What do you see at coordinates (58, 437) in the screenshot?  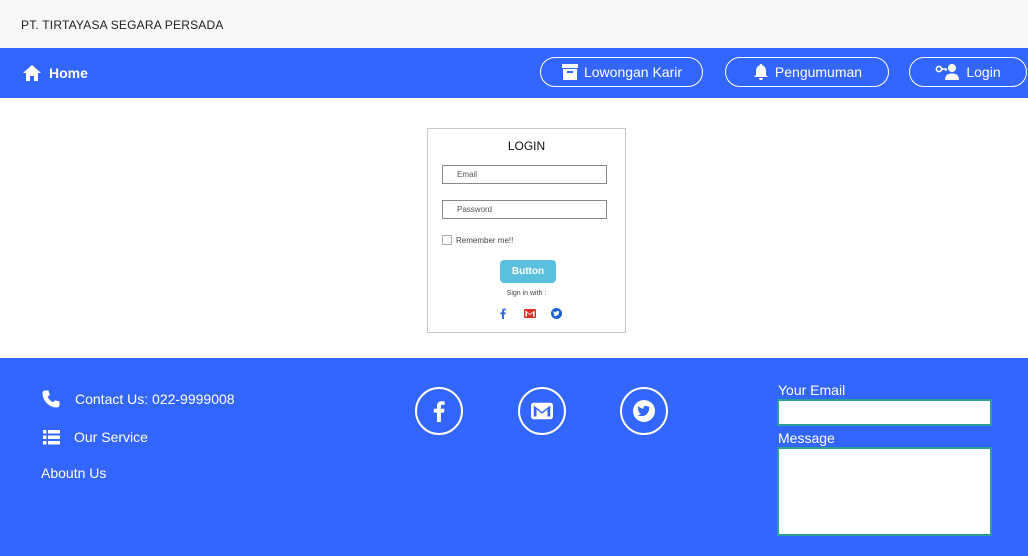 I see `list-icon` at bounding box center [58, 437].